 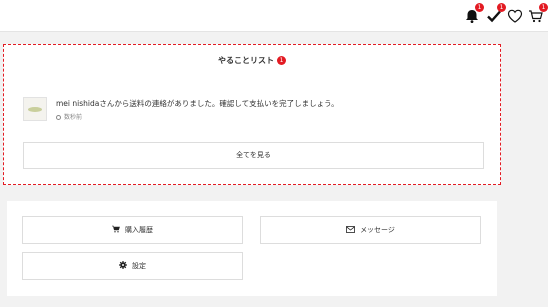 What do you see at coordinates (543, 7) in the screenshot?
I see `cart-badge: 1` at bounding box center [543, 7].